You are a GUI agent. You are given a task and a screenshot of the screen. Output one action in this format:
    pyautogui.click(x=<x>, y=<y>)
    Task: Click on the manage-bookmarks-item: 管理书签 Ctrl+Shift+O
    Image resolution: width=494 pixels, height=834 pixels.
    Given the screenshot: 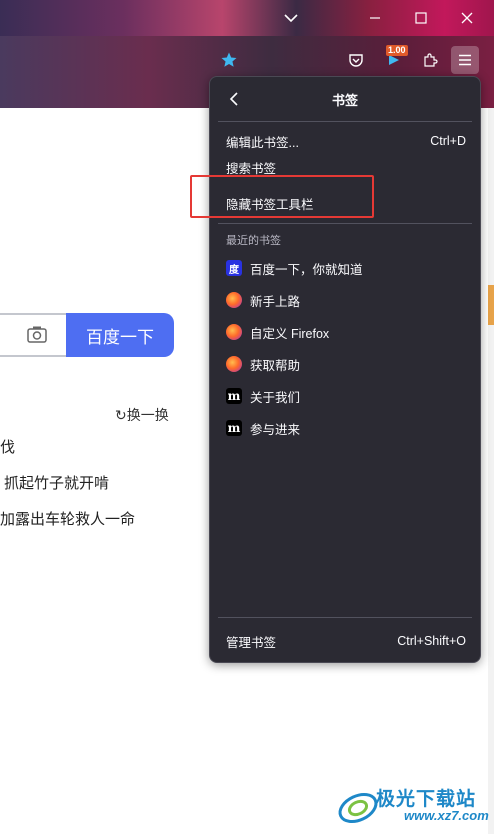 What is the action you would take?
    pyautogui.click(x=346, y=641)
    